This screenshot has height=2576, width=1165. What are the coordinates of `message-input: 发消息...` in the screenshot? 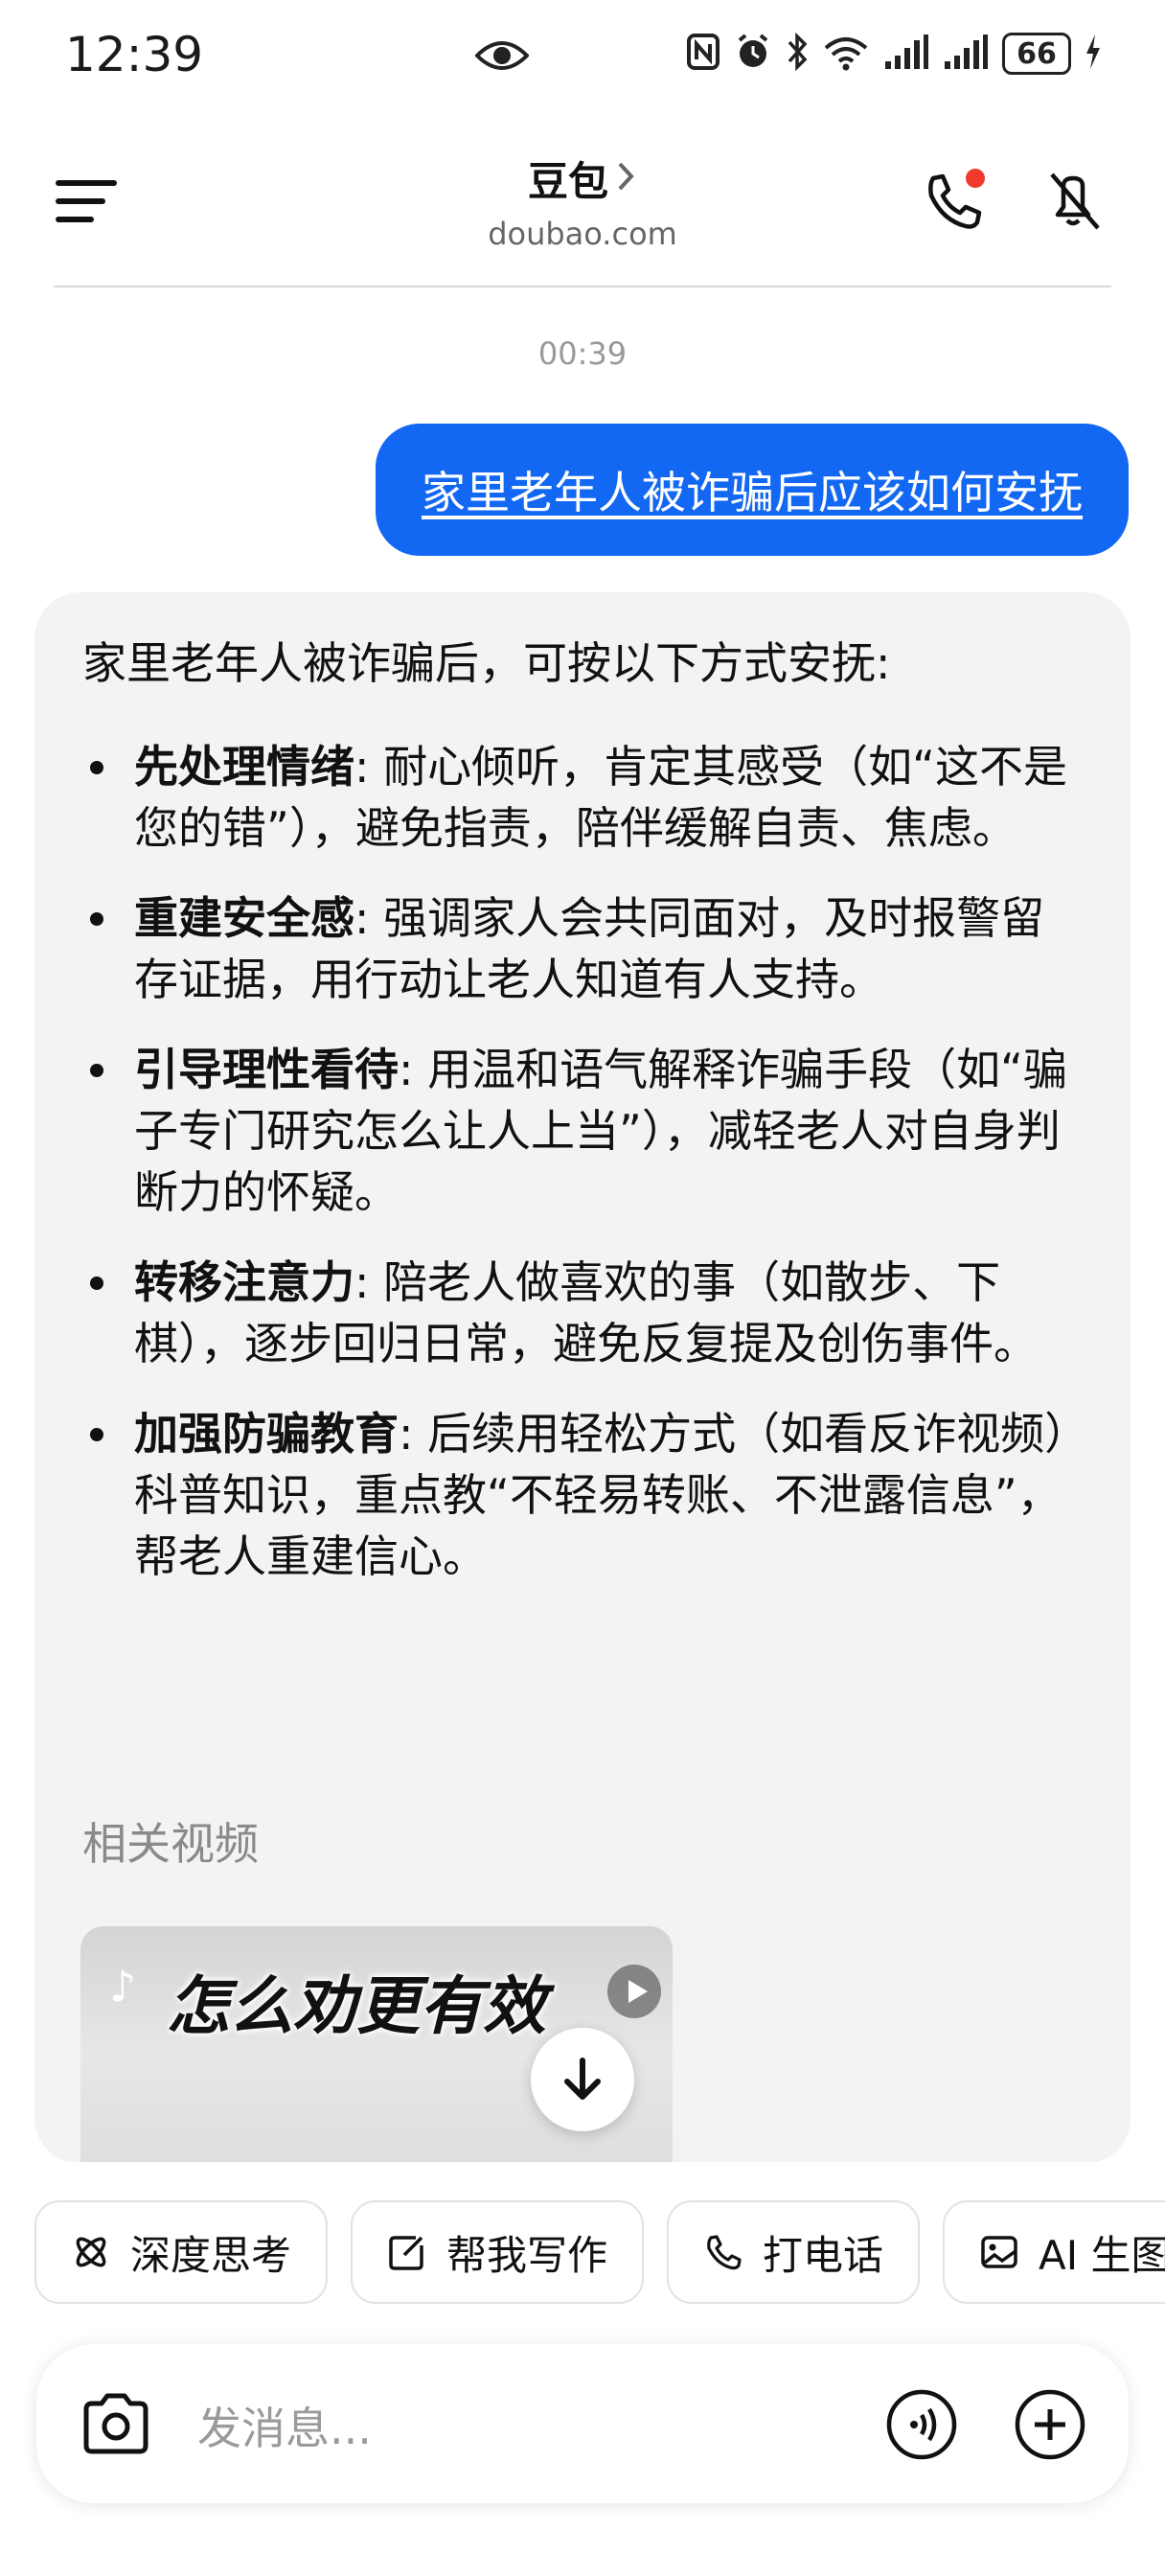 It's located at (284, 2425).